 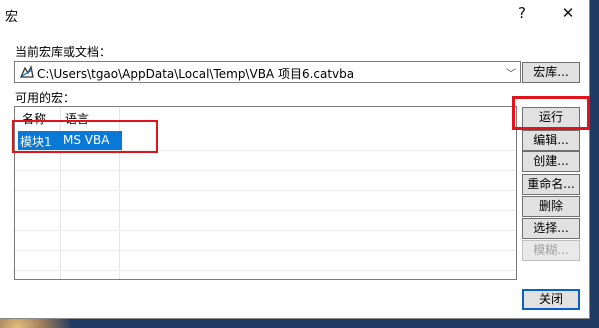 What do you see at coordinates (568, 13) in the screenshot?
I see `close-window-button: ✕` at bounding box center [568, 13].